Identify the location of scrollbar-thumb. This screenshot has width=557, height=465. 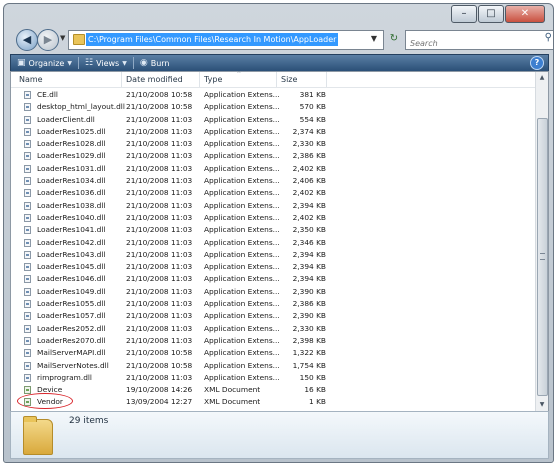
(542, 257).